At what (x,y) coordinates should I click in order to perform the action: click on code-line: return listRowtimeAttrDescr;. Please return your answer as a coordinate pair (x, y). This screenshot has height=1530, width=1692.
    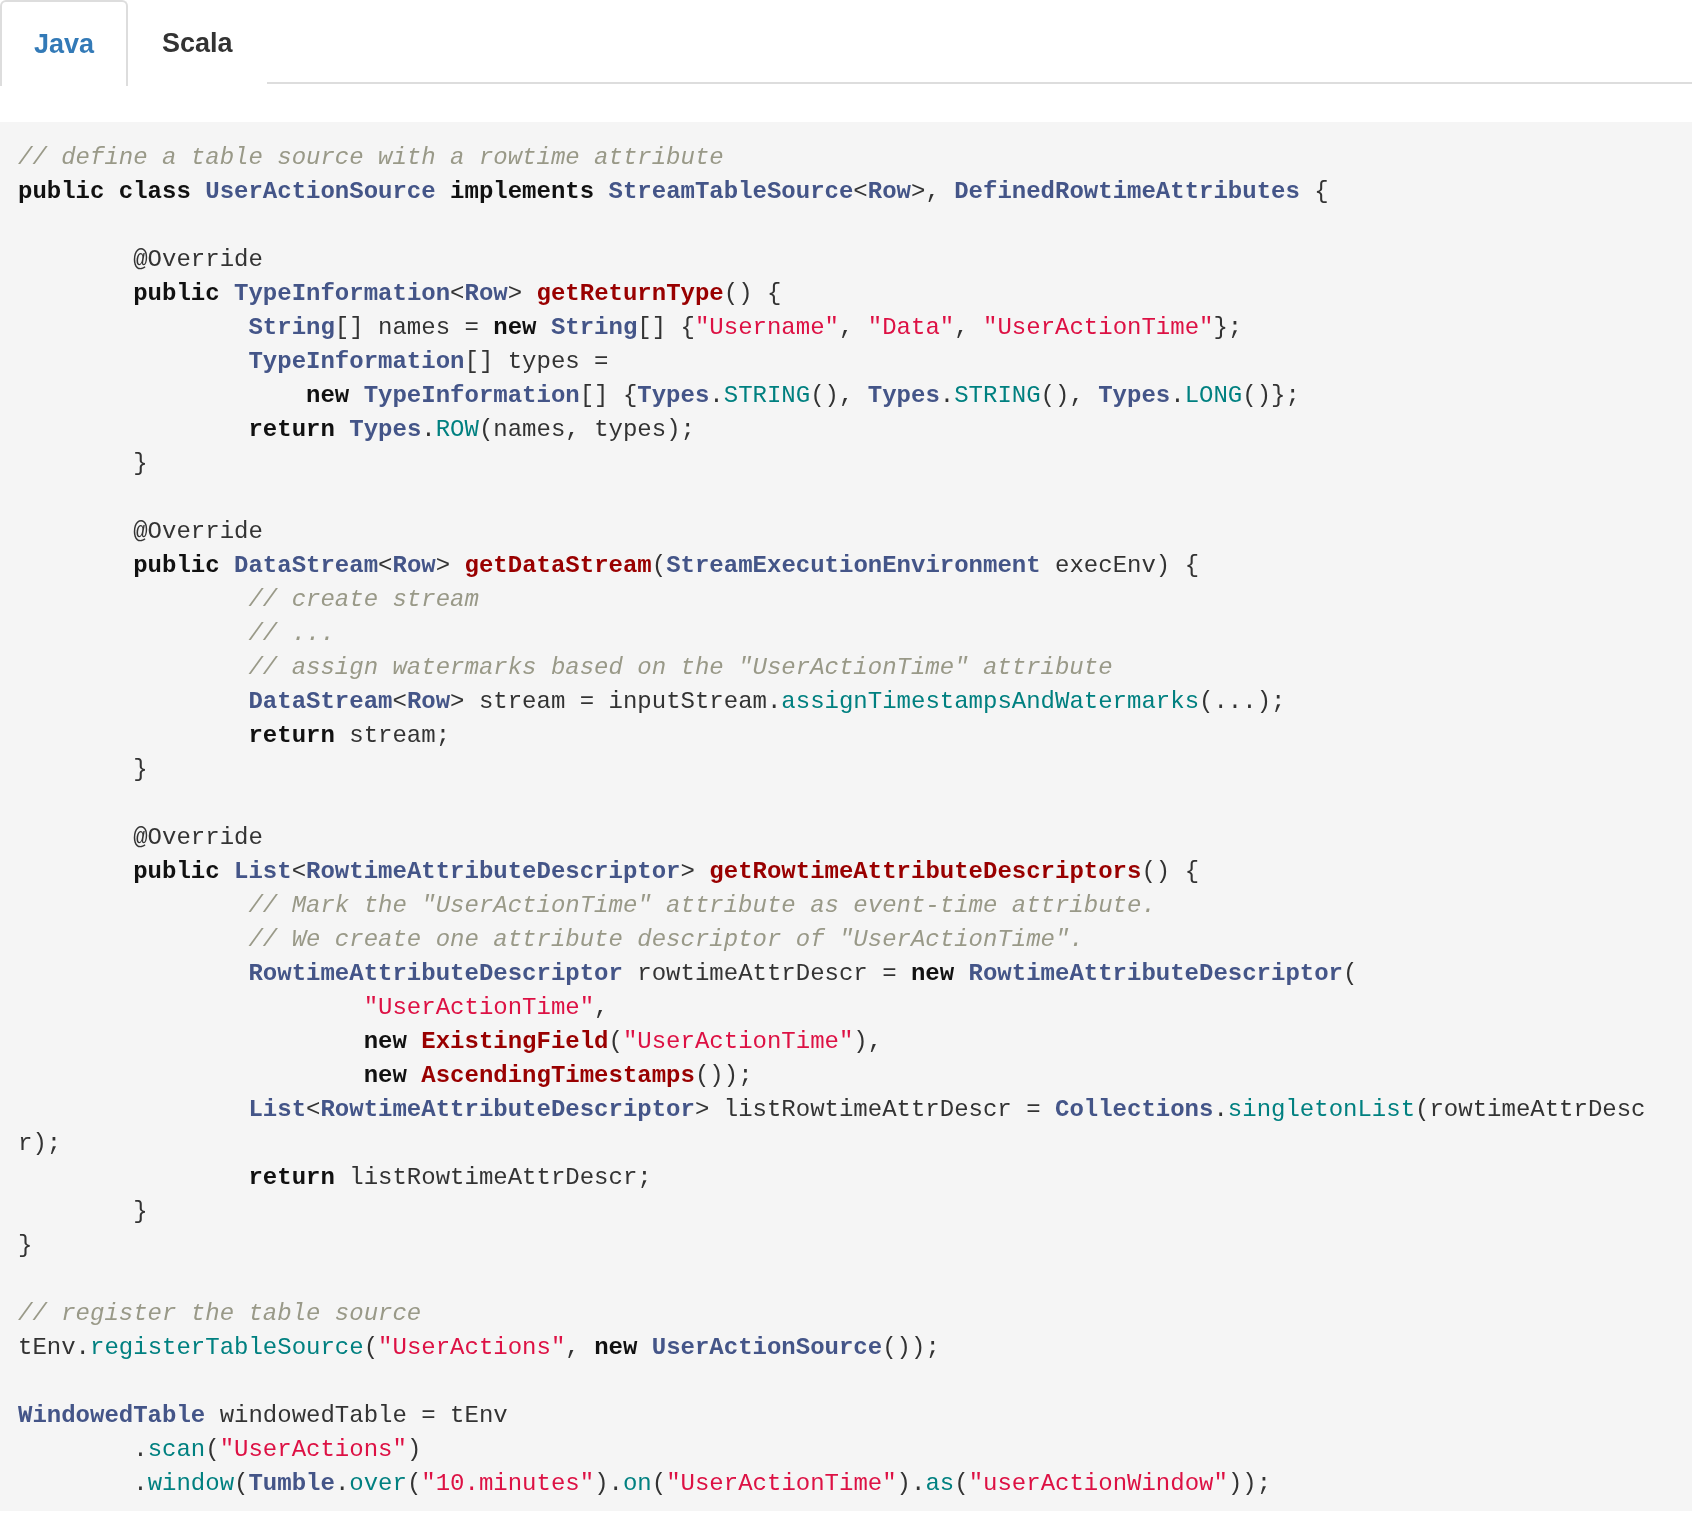
    Looking at the image, I should click on (450, 1178).